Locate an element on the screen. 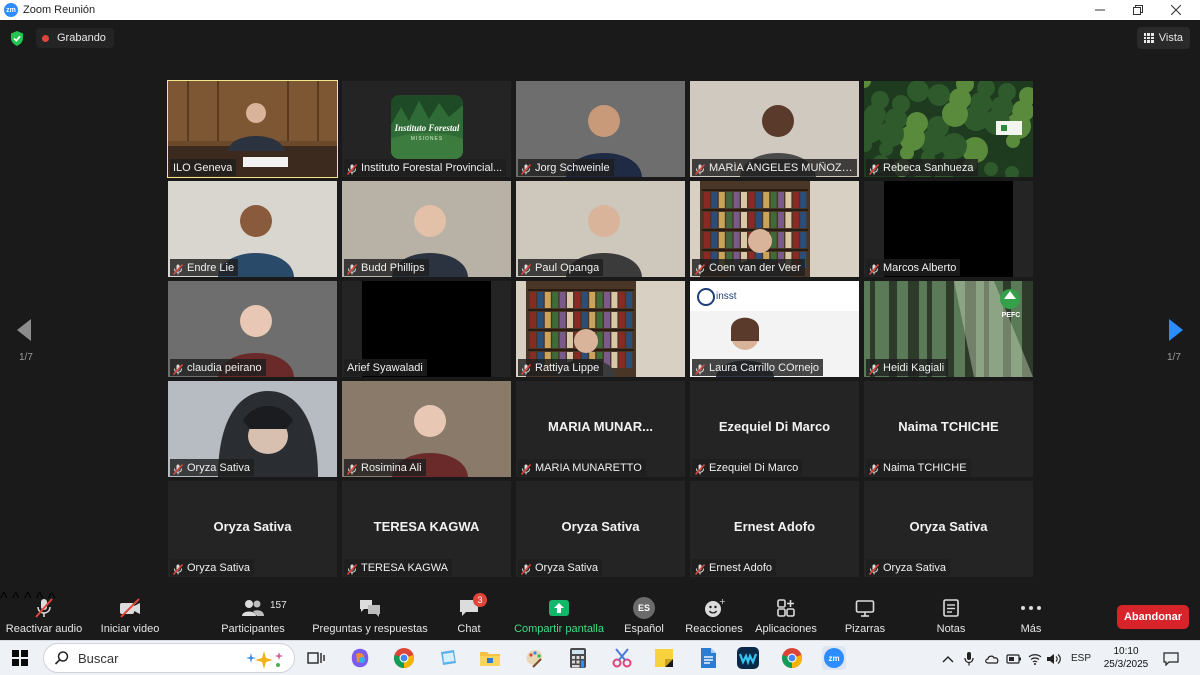 This screenshot has height=675, width=1200. participant-name-label: Budd Phillips is located at coordinates (386, 267).